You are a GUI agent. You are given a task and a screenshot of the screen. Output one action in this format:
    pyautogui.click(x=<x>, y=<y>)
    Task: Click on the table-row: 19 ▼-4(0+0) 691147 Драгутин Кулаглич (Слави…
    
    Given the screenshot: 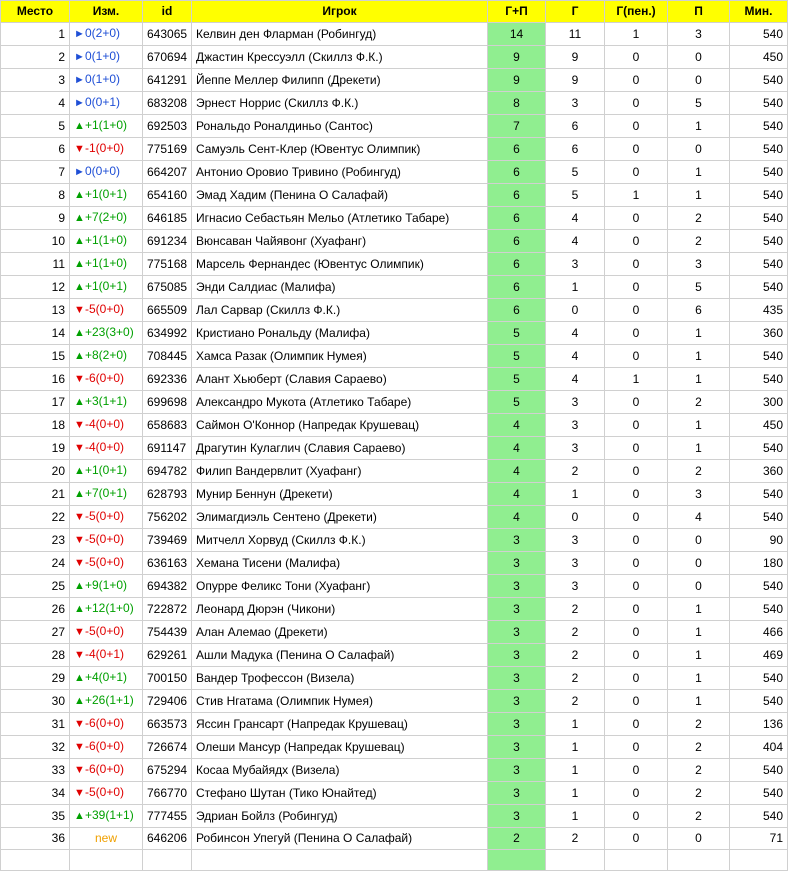 What is the action you would take?
    pyautogui.click(x=394, y=448)
    